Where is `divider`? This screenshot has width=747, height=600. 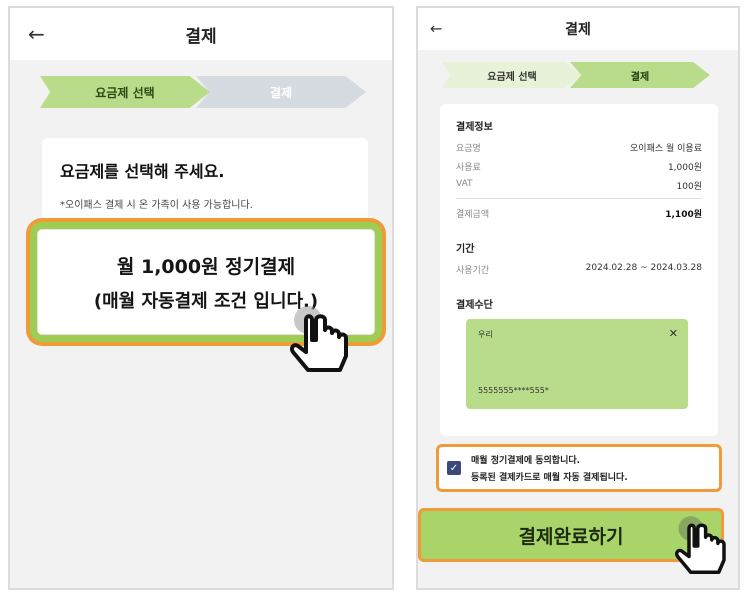
divider is located at coordinates (579, 198).